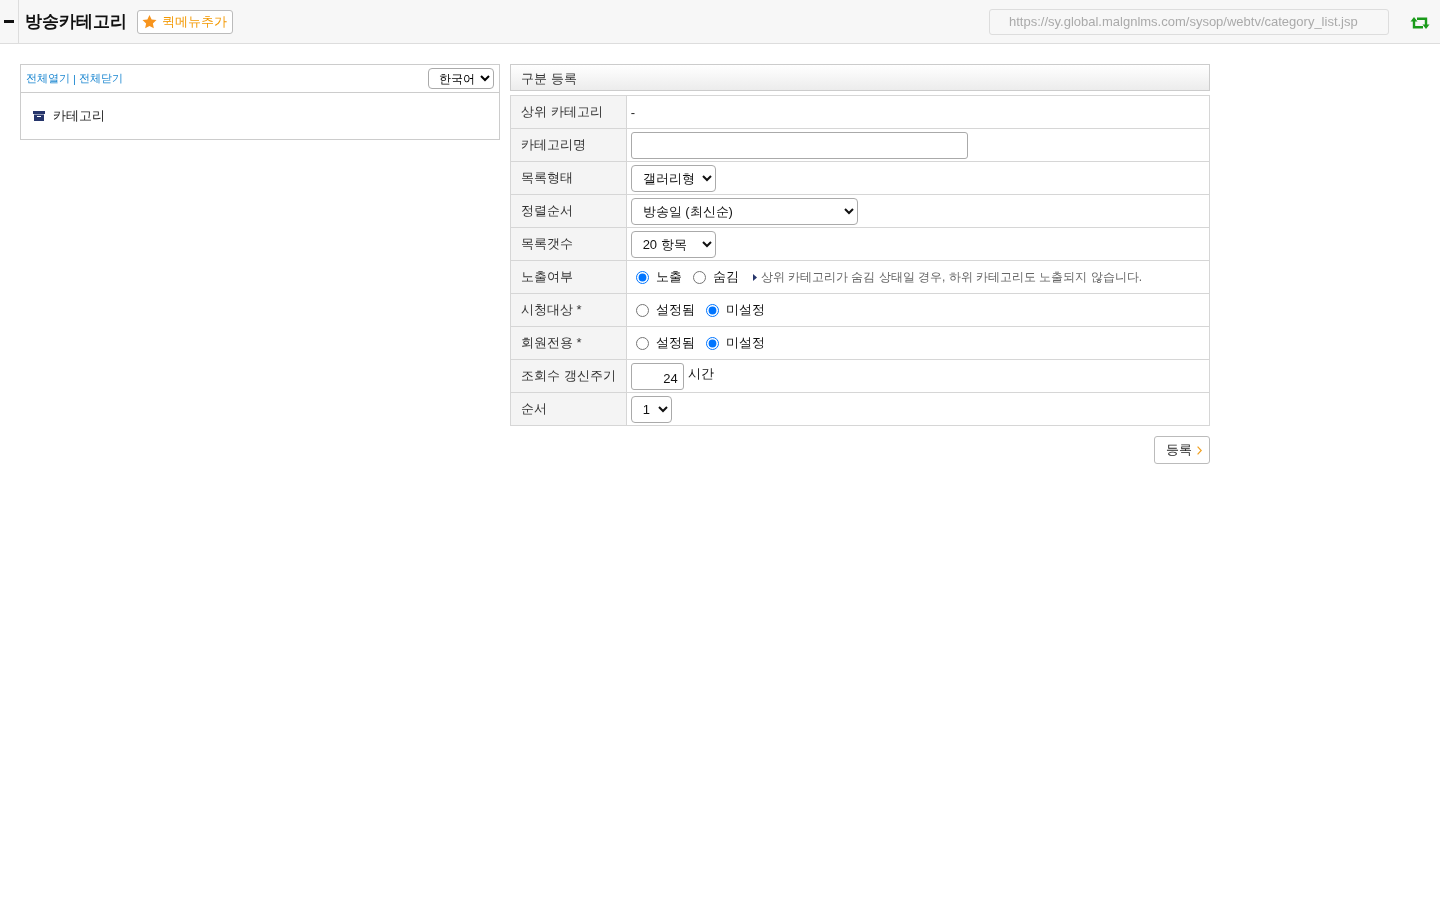 Image resolution: width=1440 pixels, height=900 pixels. I want to click on field-value: -, so click(918, 112).